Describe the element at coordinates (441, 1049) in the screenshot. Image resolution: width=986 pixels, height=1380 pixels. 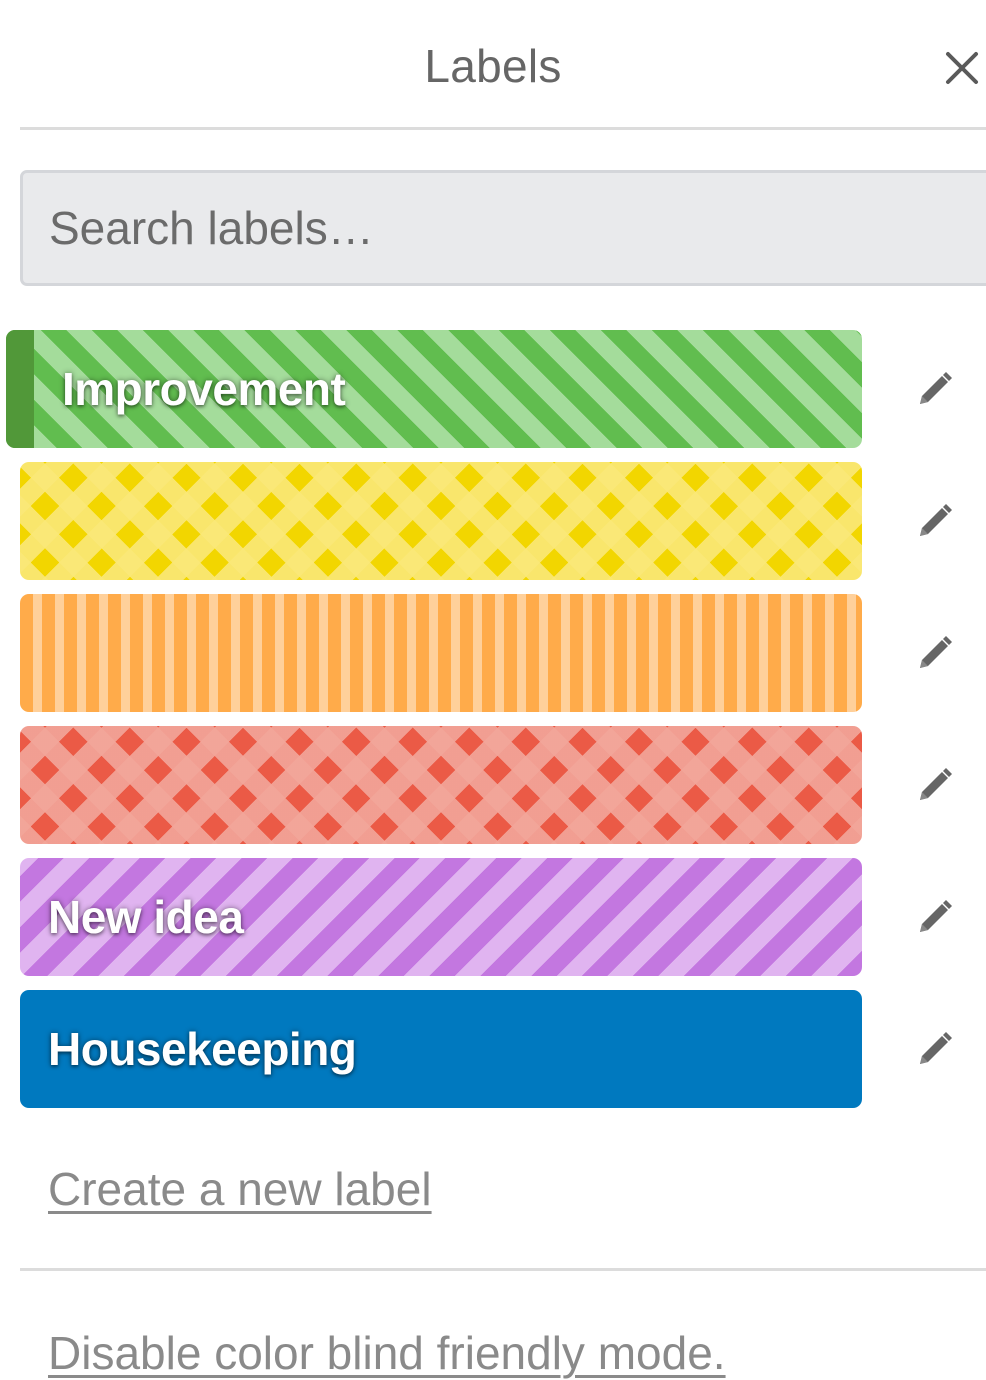
I see `label-chip-blue: Housekeeping` at that location.